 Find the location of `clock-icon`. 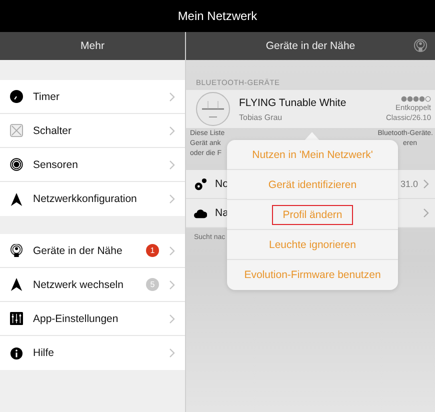

clock-icon is located at coordinates (16, 96).